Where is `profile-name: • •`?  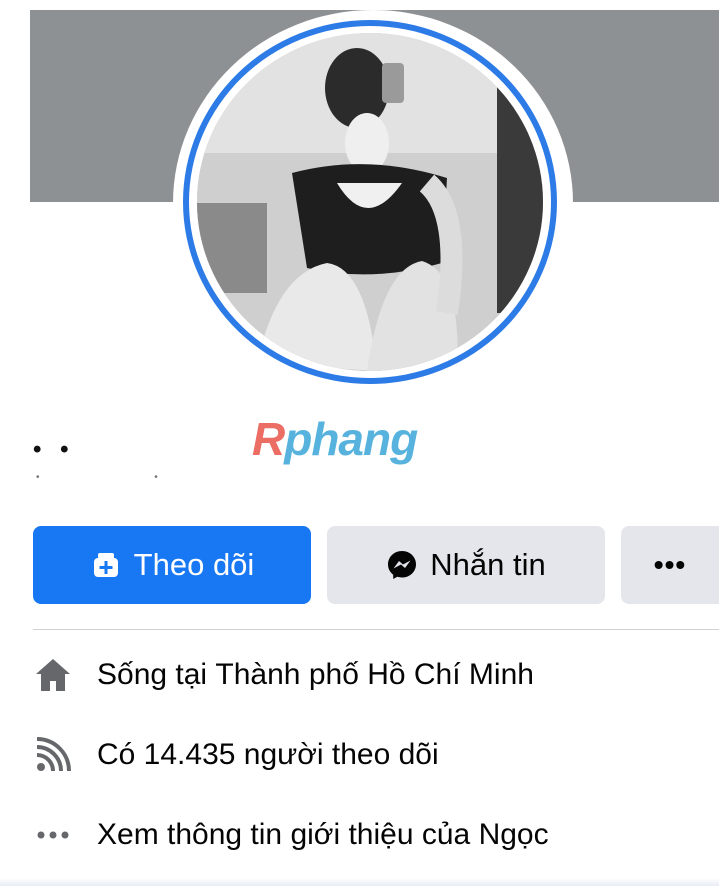 profile-name: • • is located at coordinates (54, 449).